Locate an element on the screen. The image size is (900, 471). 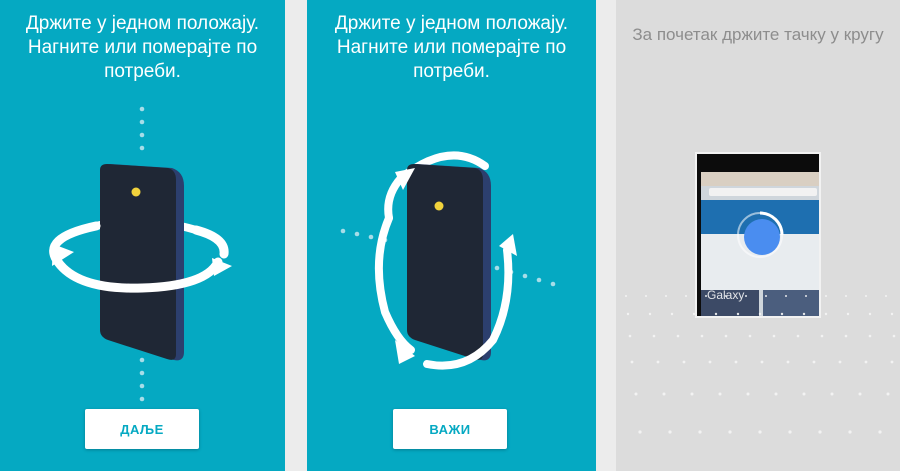
horizontal-rotation-illustration is located at coordinates (140, 254).